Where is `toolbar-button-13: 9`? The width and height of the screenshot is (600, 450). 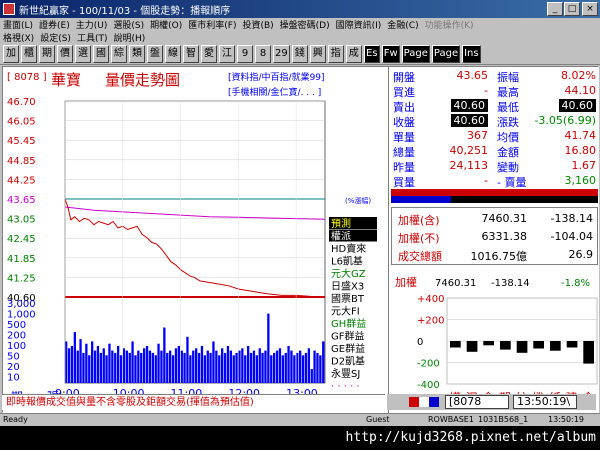 toolbar-button-13: 9 is located at coordinates (245, 53).